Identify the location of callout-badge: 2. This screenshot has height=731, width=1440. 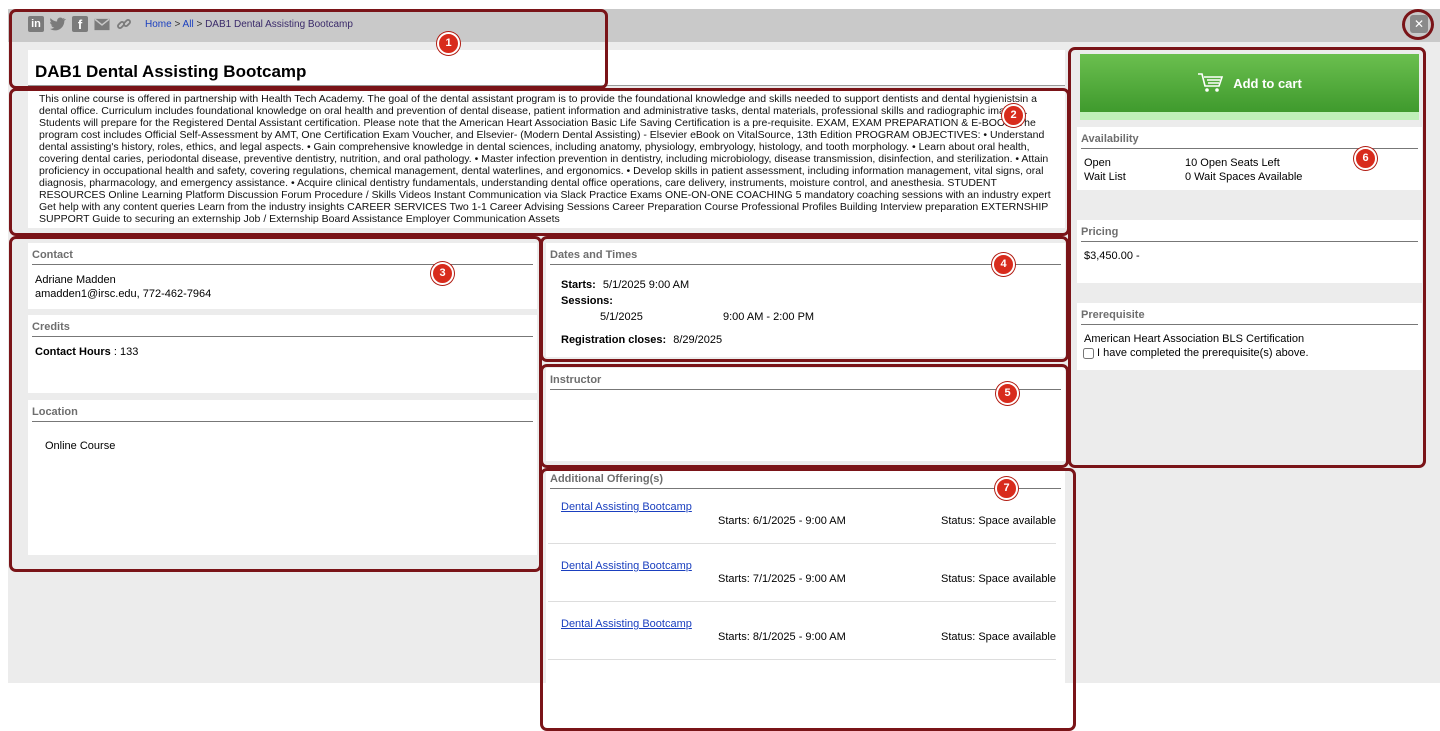
(1013, 115).